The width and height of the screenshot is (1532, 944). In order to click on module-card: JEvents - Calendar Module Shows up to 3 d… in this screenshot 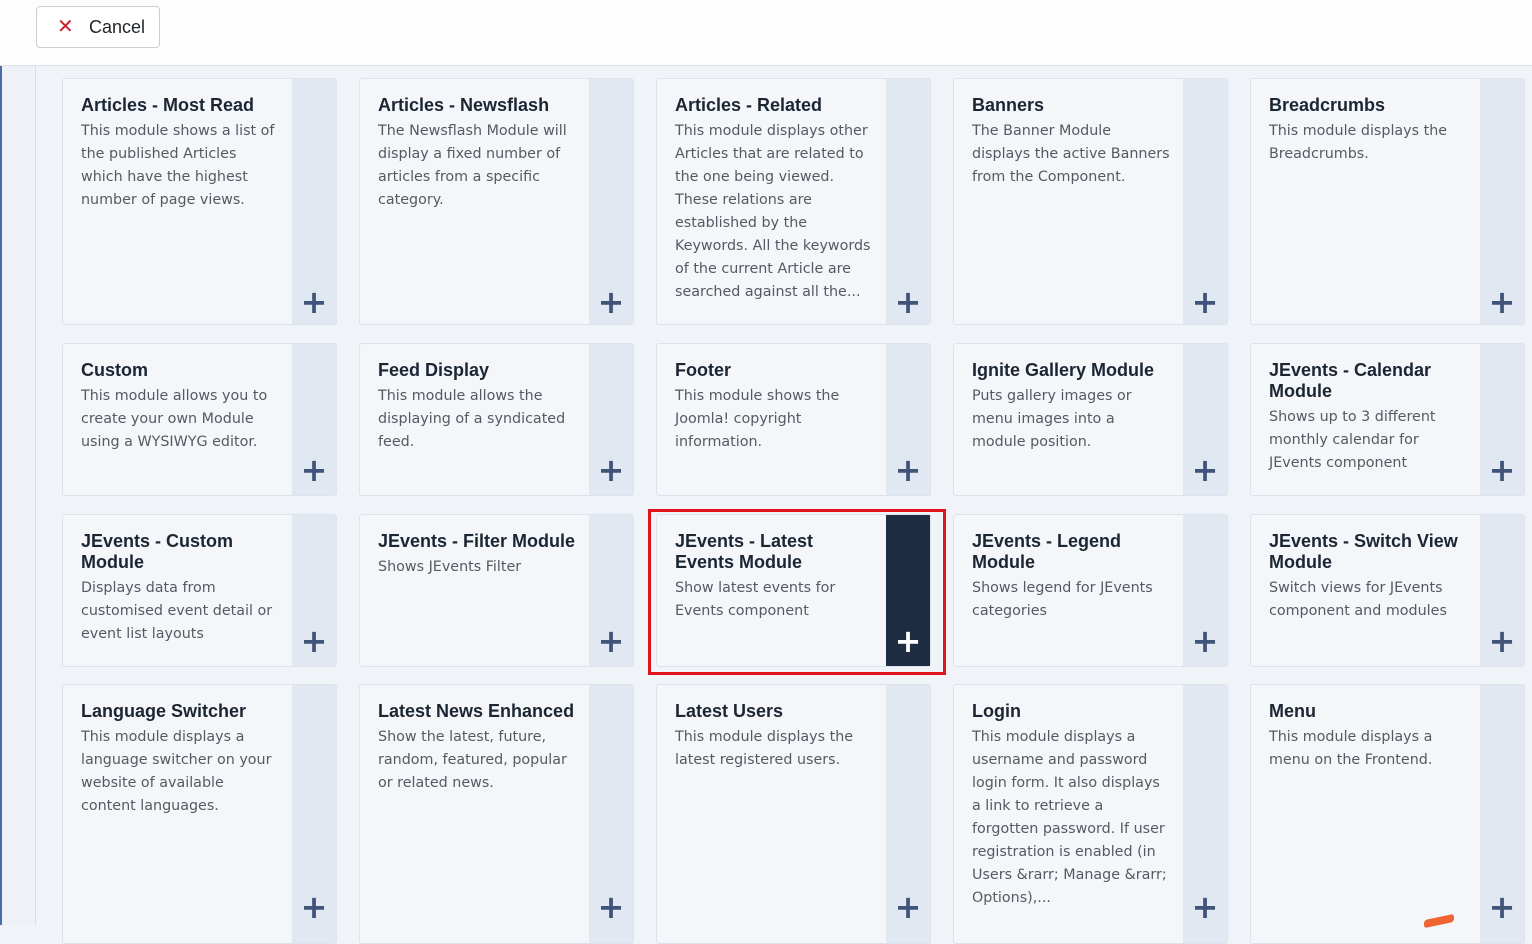, I will do `click(1387, 419)`.